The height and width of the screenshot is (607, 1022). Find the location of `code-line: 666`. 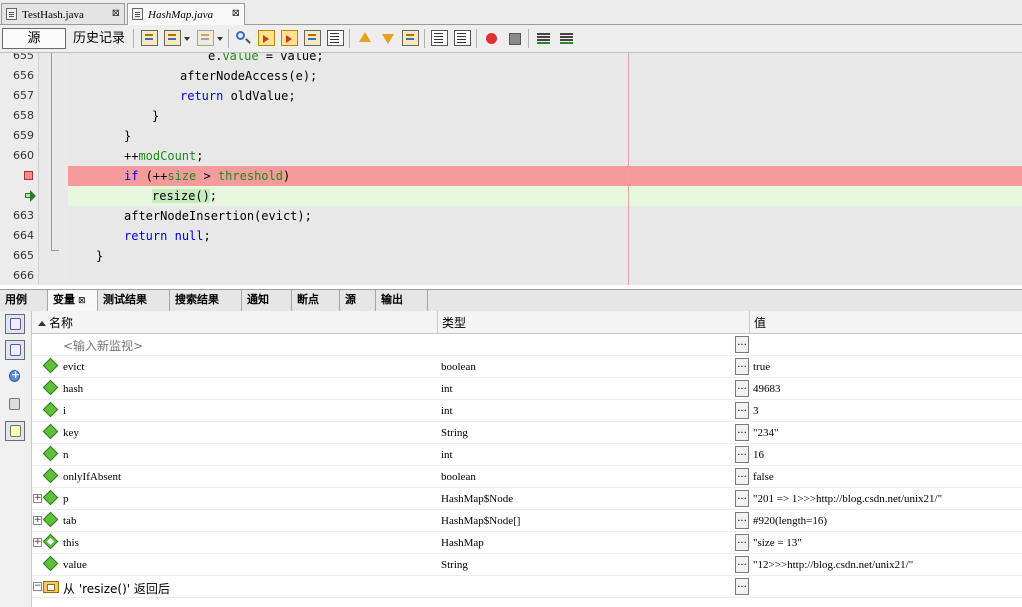

code-line: 666 is located at coordinates (511, 275).